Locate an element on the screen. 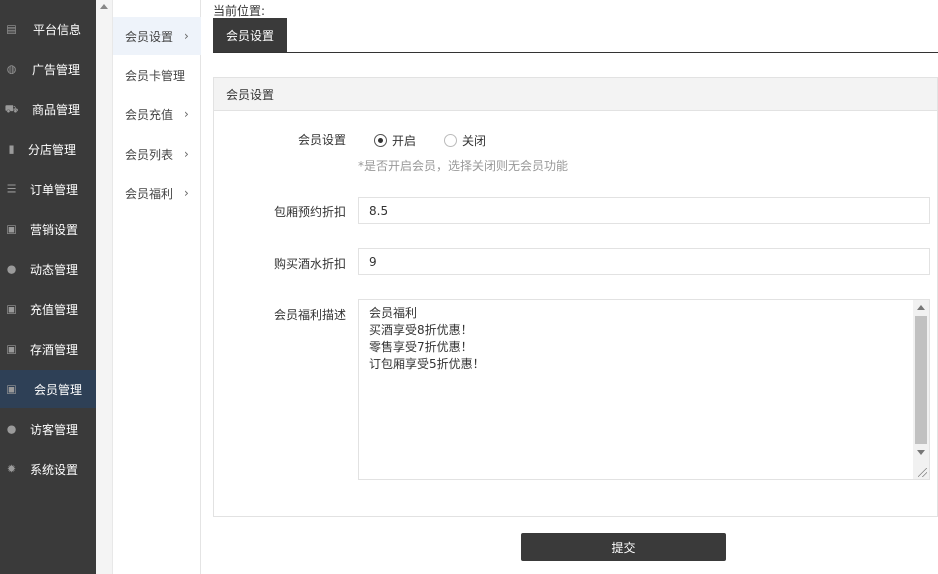 Image resolution: width=938 pixels, height=574 pixels. room-discount-input is located at coordinates (644, 210).